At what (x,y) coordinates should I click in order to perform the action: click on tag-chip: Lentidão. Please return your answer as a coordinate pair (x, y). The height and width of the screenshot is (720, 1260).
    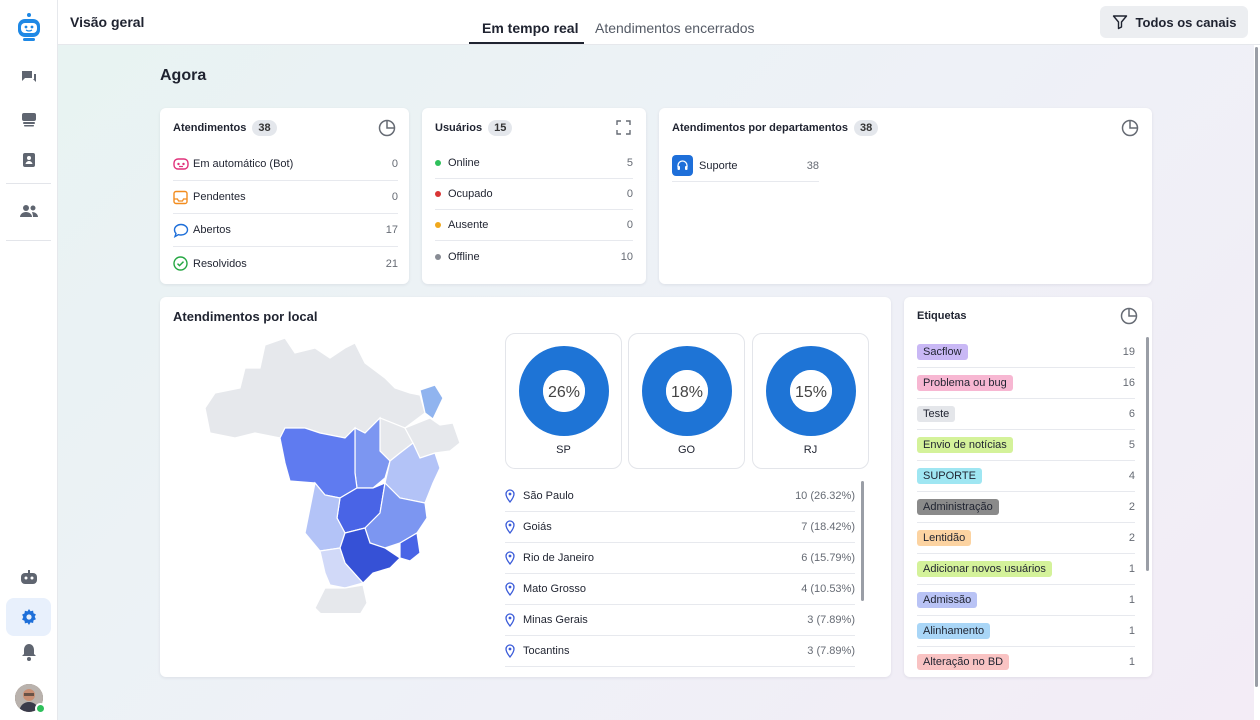
    Looking at the image, I should click on (944, 538).